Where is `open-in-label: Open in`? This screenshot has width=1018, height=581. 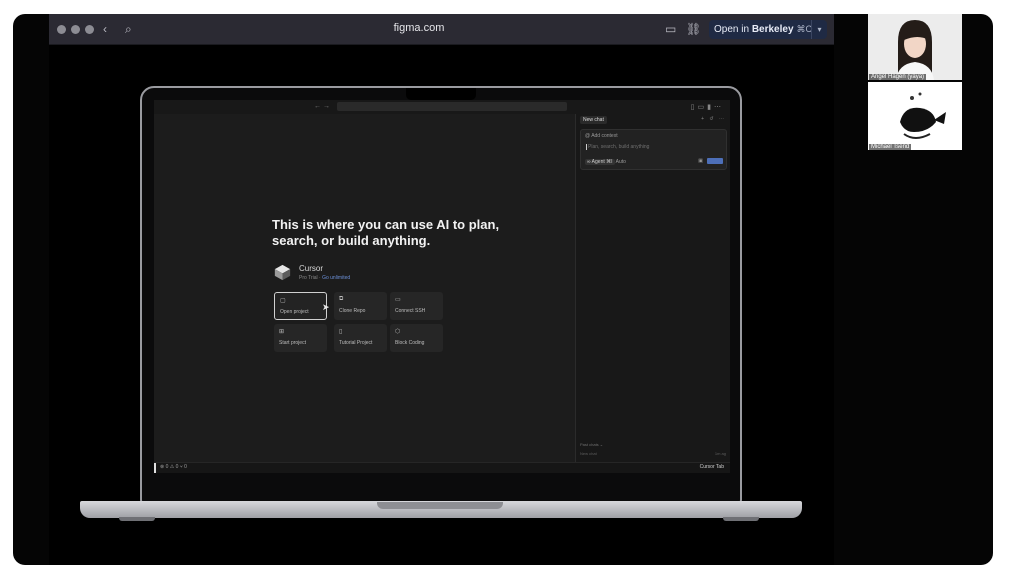
open-in-label: Open in is located at coordinates (733, 29).